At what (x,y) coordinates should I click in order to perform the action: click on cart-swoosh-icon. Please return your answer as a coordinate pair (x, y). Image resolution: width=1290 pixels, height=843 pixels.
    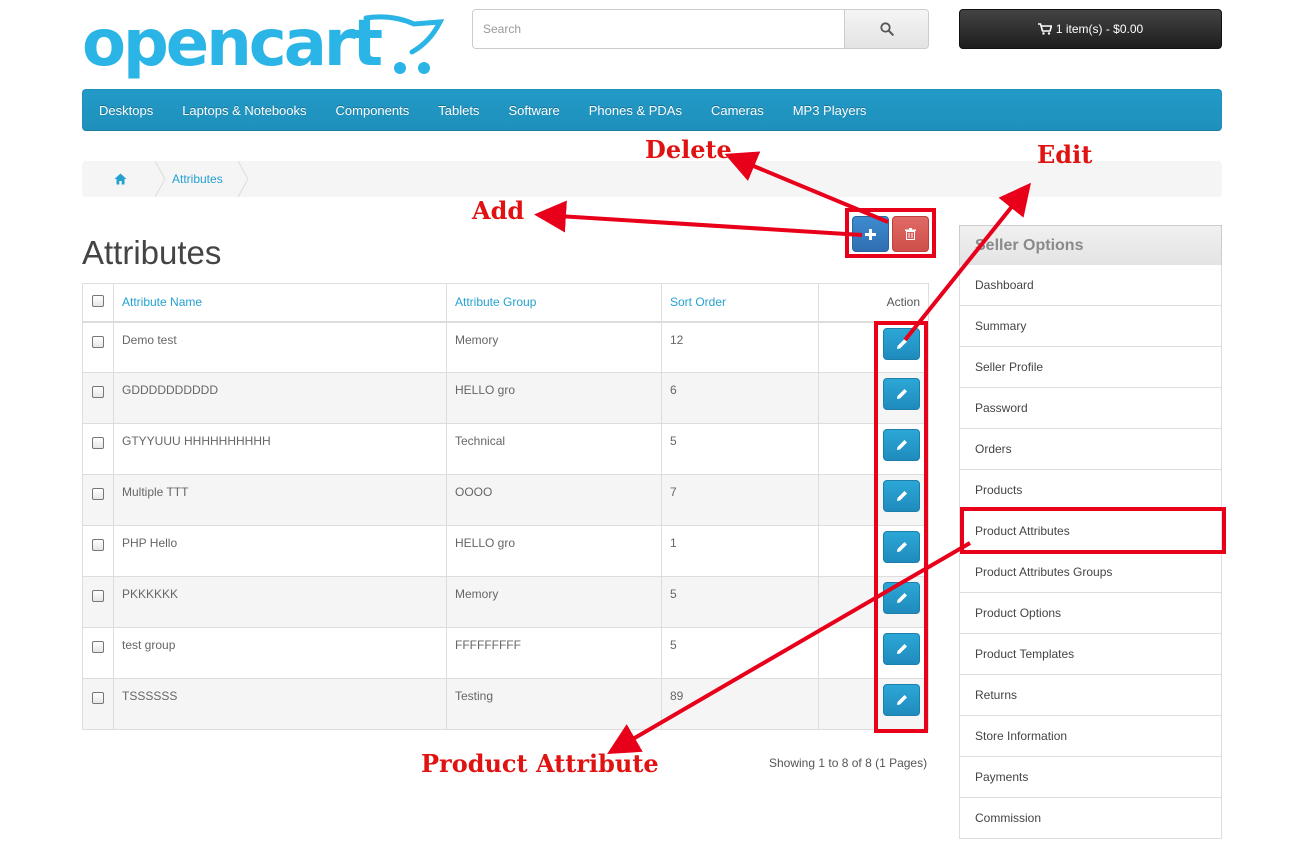
    Looking at the image, I should click on (404, 44).